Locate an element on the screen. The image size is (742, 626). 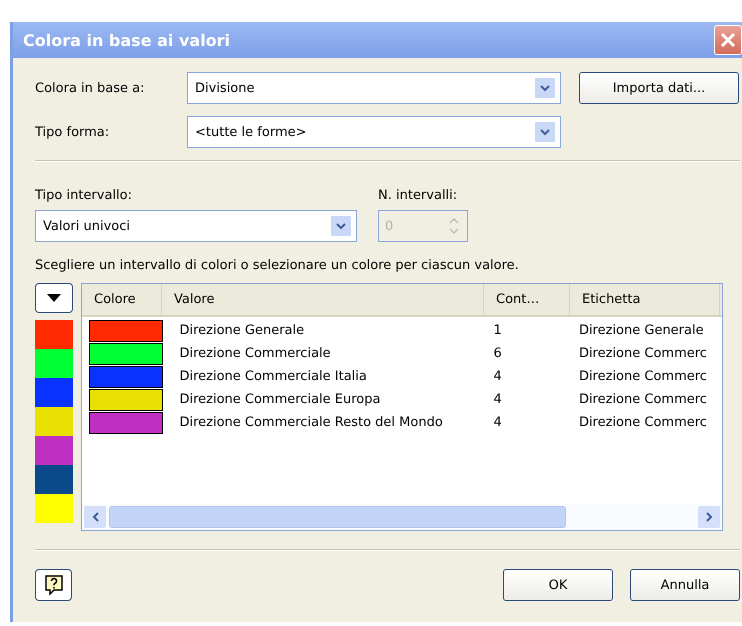
window-title: Colora in base ai valori is located at coordinates (126, 40).